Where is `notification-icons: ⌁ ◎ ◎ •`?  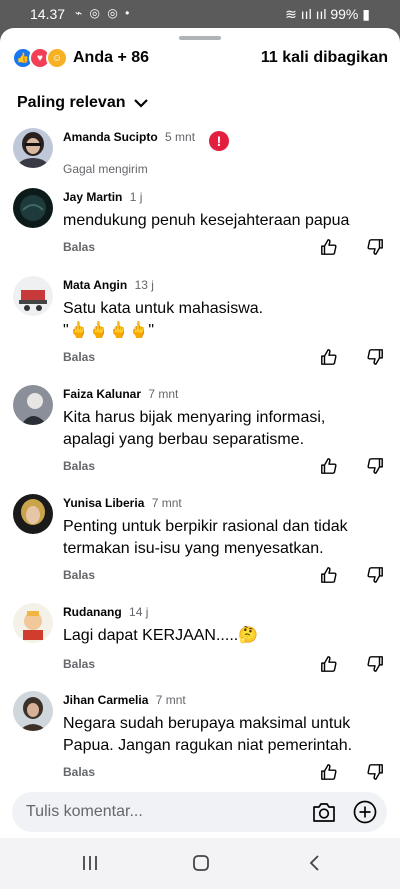
notification-icons: ⌁ ◎ ◎ • is located at coordinates (103, 13).